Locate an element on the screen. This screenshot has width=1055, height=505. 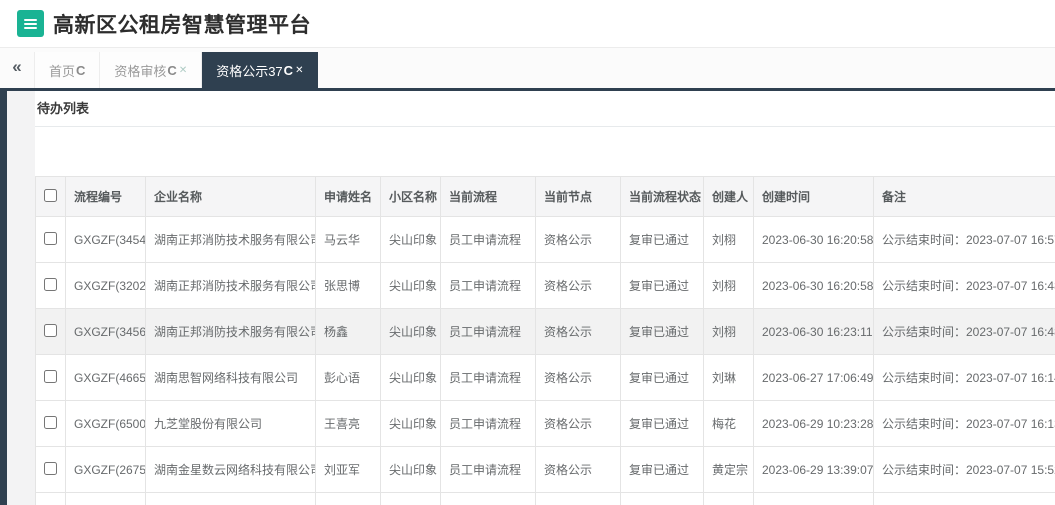
column-header: 当前流程状态 is located at coordinates (662, 196).